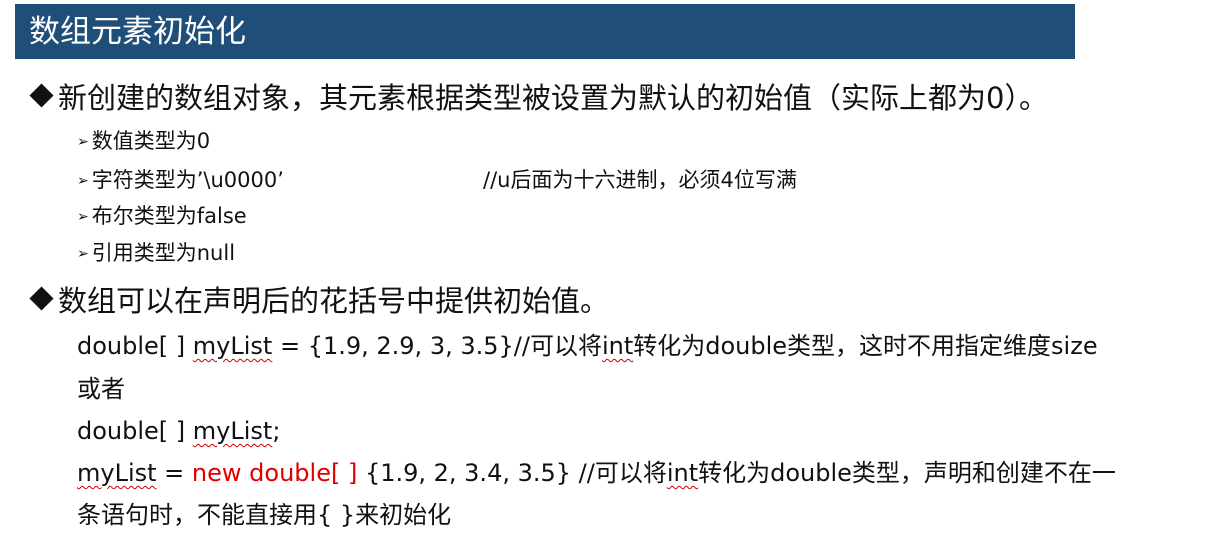 The width and height of the screenshot is (1222, 539). What do you see at coordinates (553, 98) in the screenshot?
I see `bullet-point-1-text: 新创建的数组对象，其元素根据类型被设置为默认的初始值（实际上都为0）。` at bounding box center [553, 98].